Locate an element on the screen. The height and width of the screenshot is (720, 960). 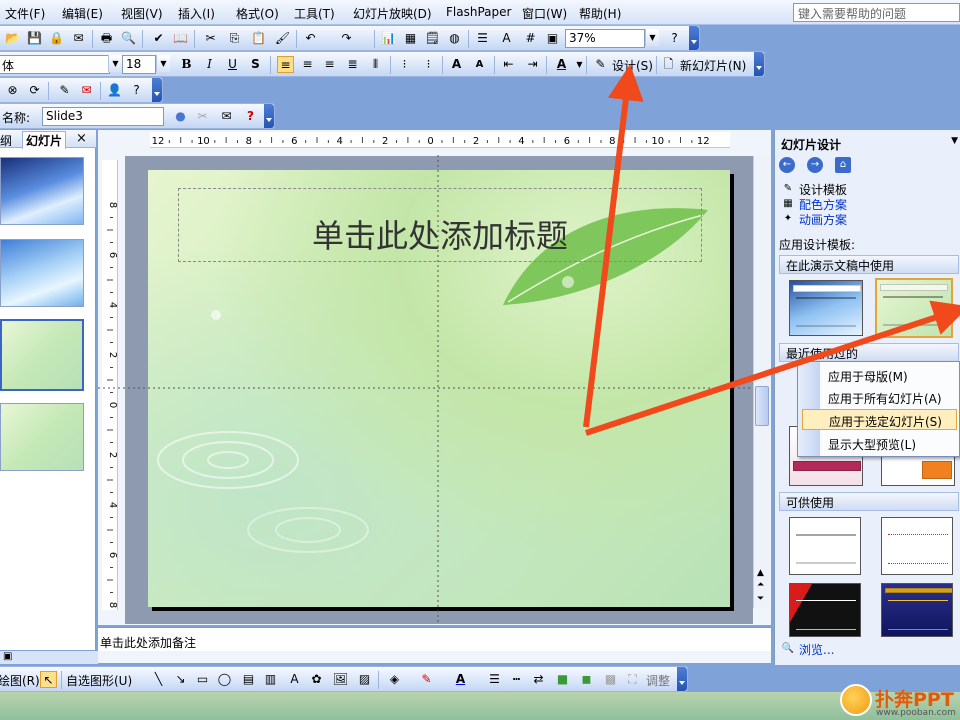
line-icon: ╲ is located at coordinates (158, 679).